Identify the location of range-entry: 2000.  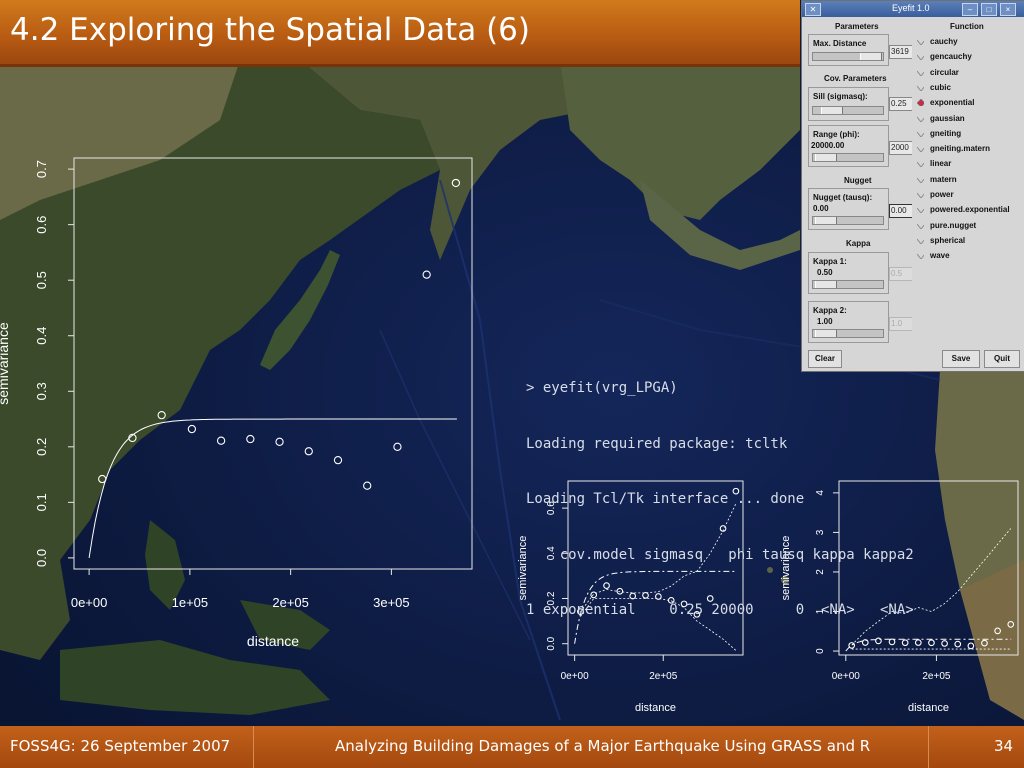
(901, 148).